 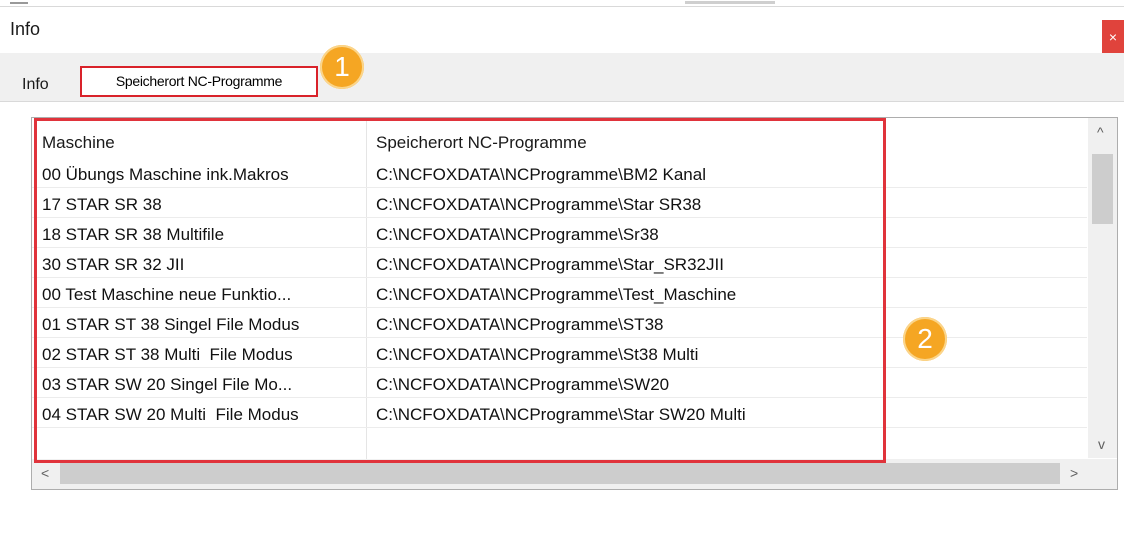 I want to click on scroll-right-icon: >, so click(x=1074, y=473).